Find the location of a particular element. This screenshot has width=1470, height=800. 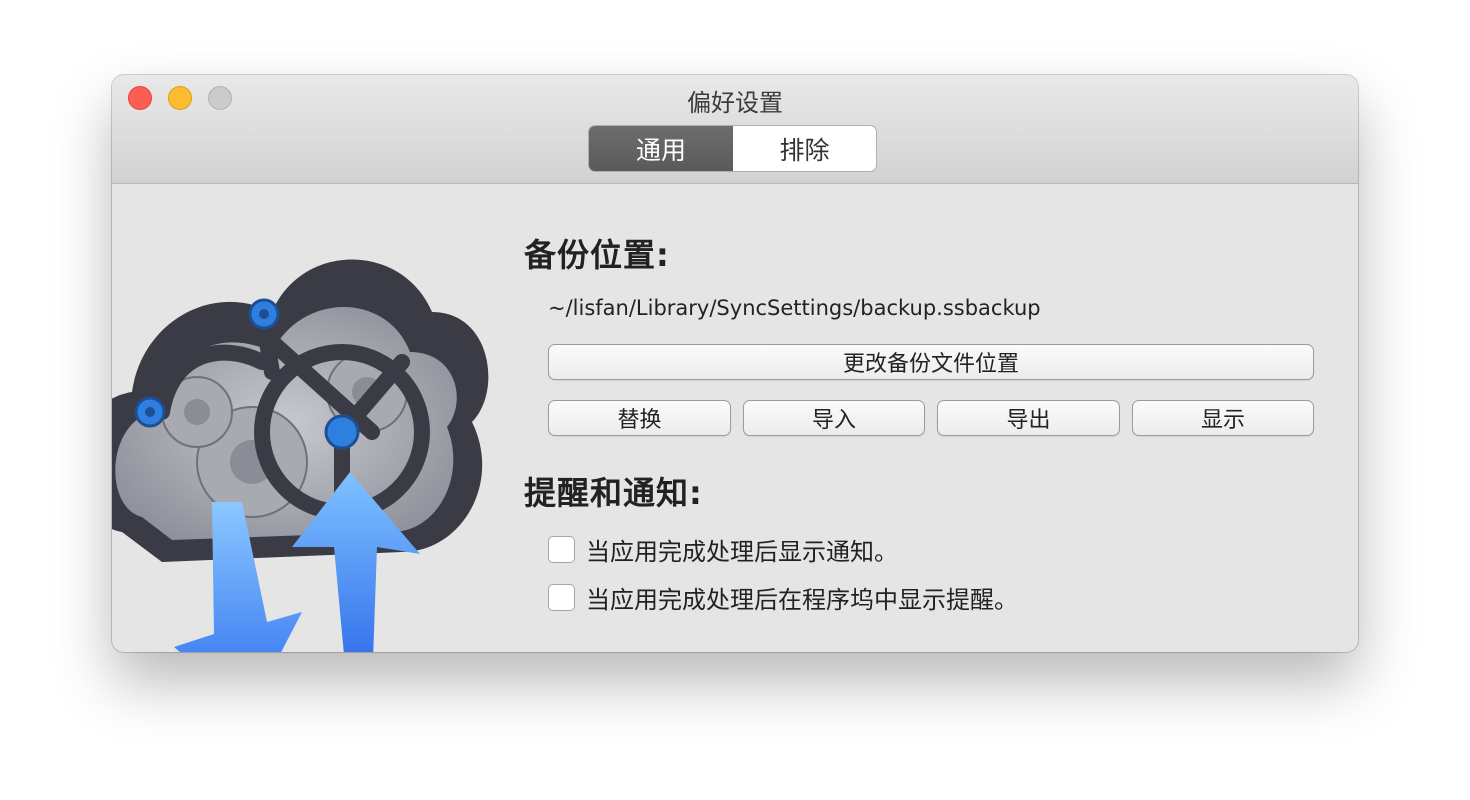

tab-exclusions: 排除 is located at coordinates (804, 148).